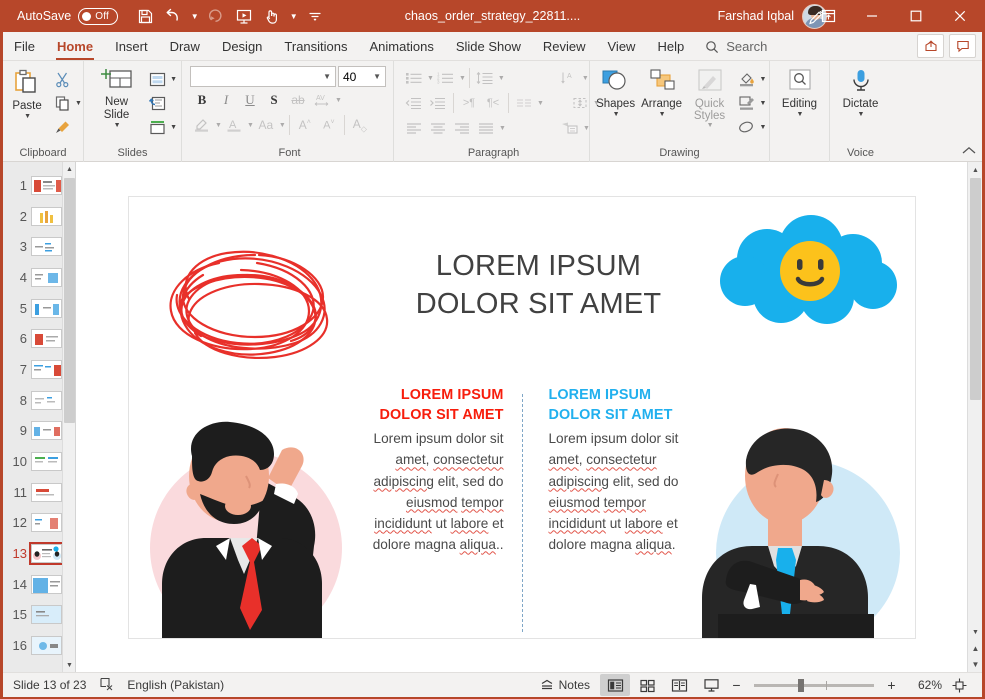 The image size is (985, 699). Describe the element at coordinates (616, 114) in the screenshot. I see `shapes-dropdown-icon: ▼` at that location.